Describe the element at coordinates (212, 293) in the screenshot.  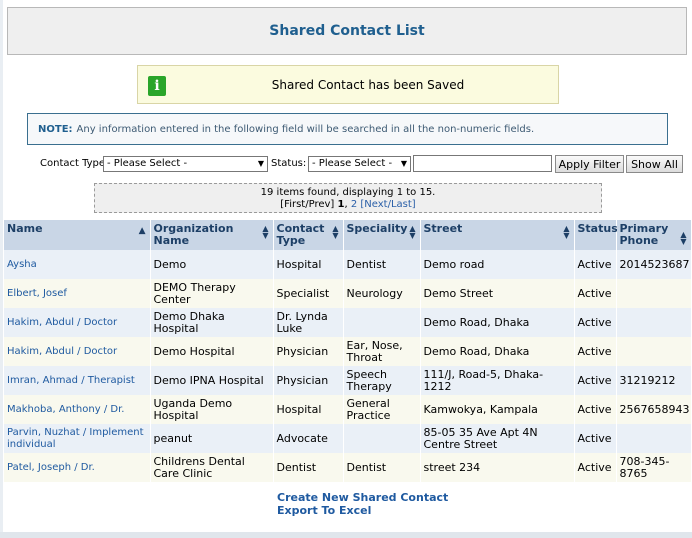
I see `cell-organization: DEMO Therapy Center` at that location.